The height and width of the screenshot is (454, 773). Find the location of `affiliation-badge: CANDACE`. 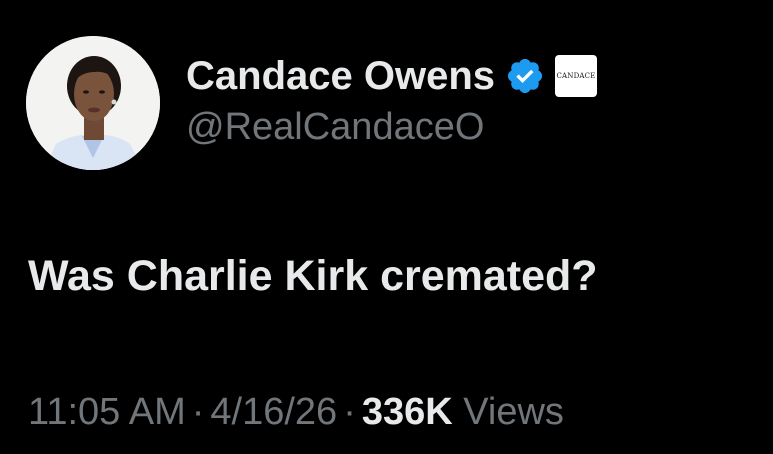

affiliation-badge: CANDACE is located at coordinates (576, 76).